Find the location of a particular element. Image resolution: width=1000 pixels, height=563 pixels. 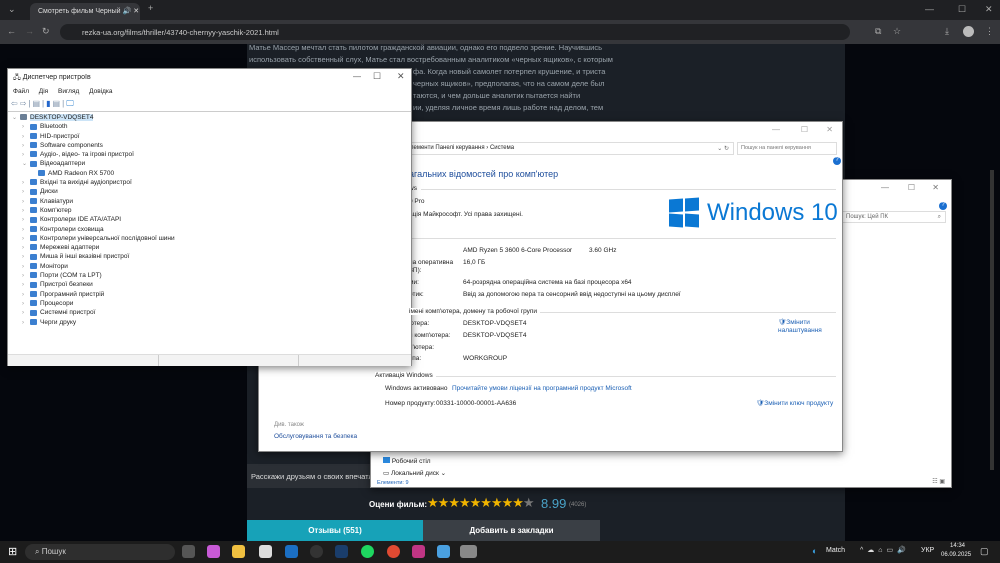

tree-root: ⌄ DESKTOP-VDQSET4 is located at coordinates (93, 117).